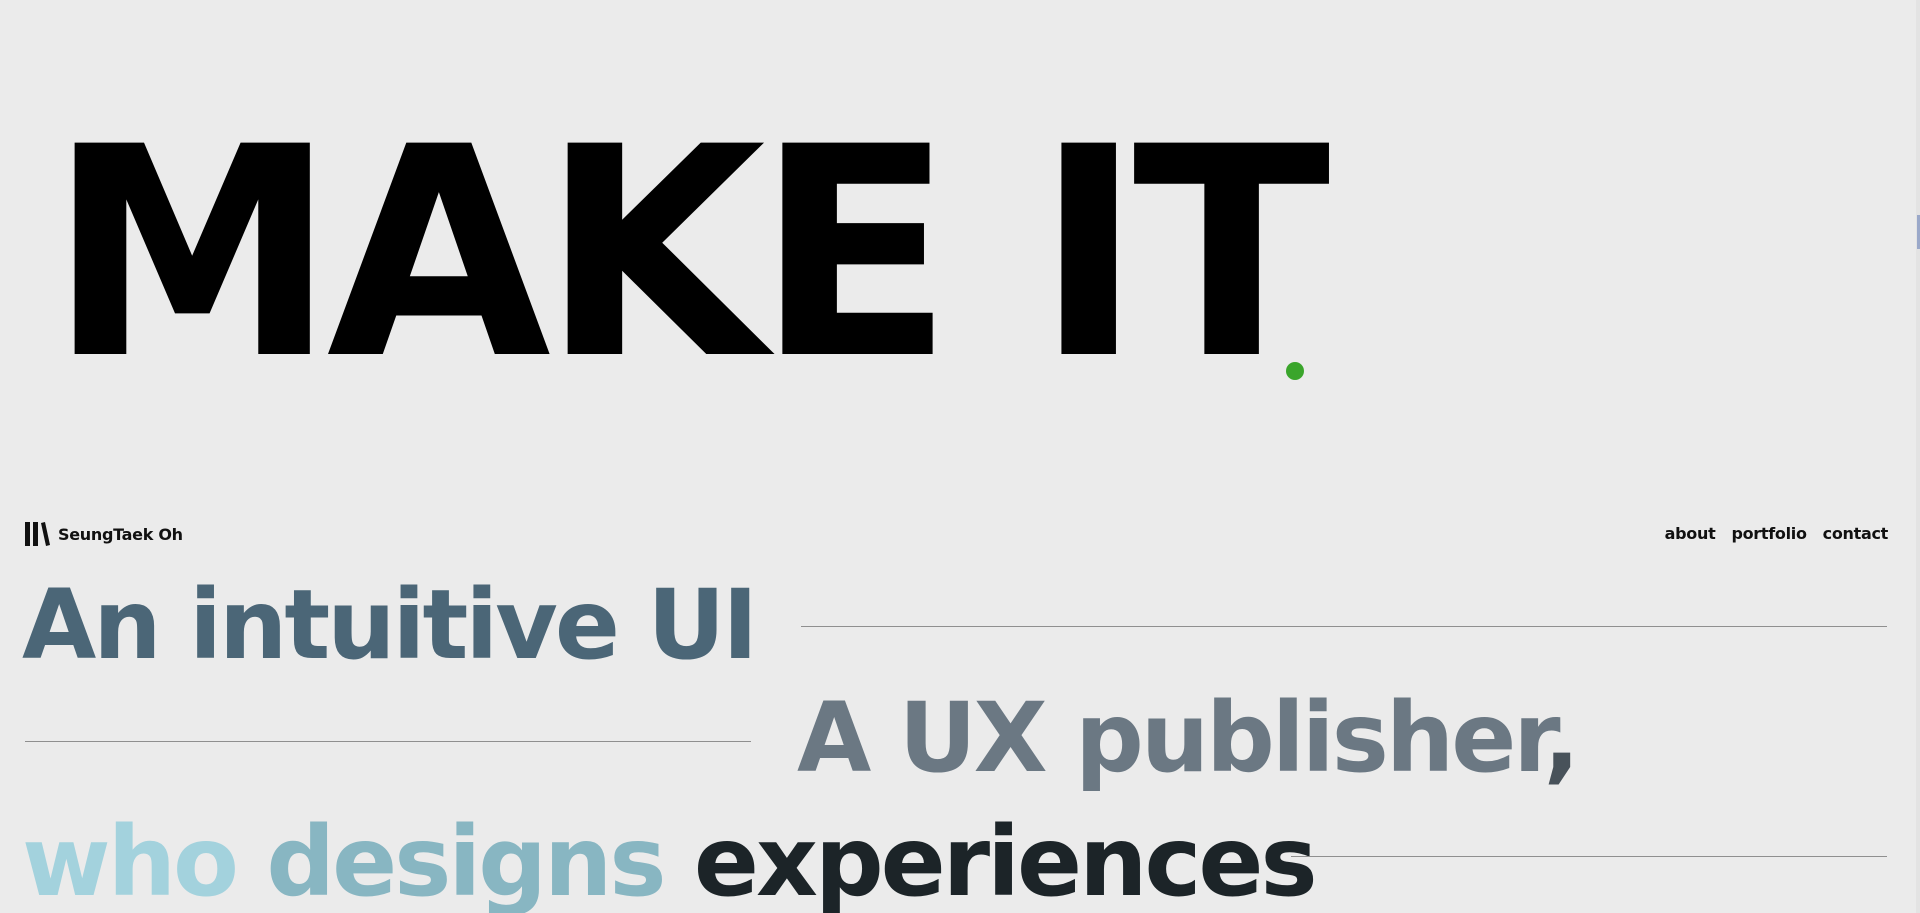  I want to click on nav-contact: contact, so click(1856, 533).